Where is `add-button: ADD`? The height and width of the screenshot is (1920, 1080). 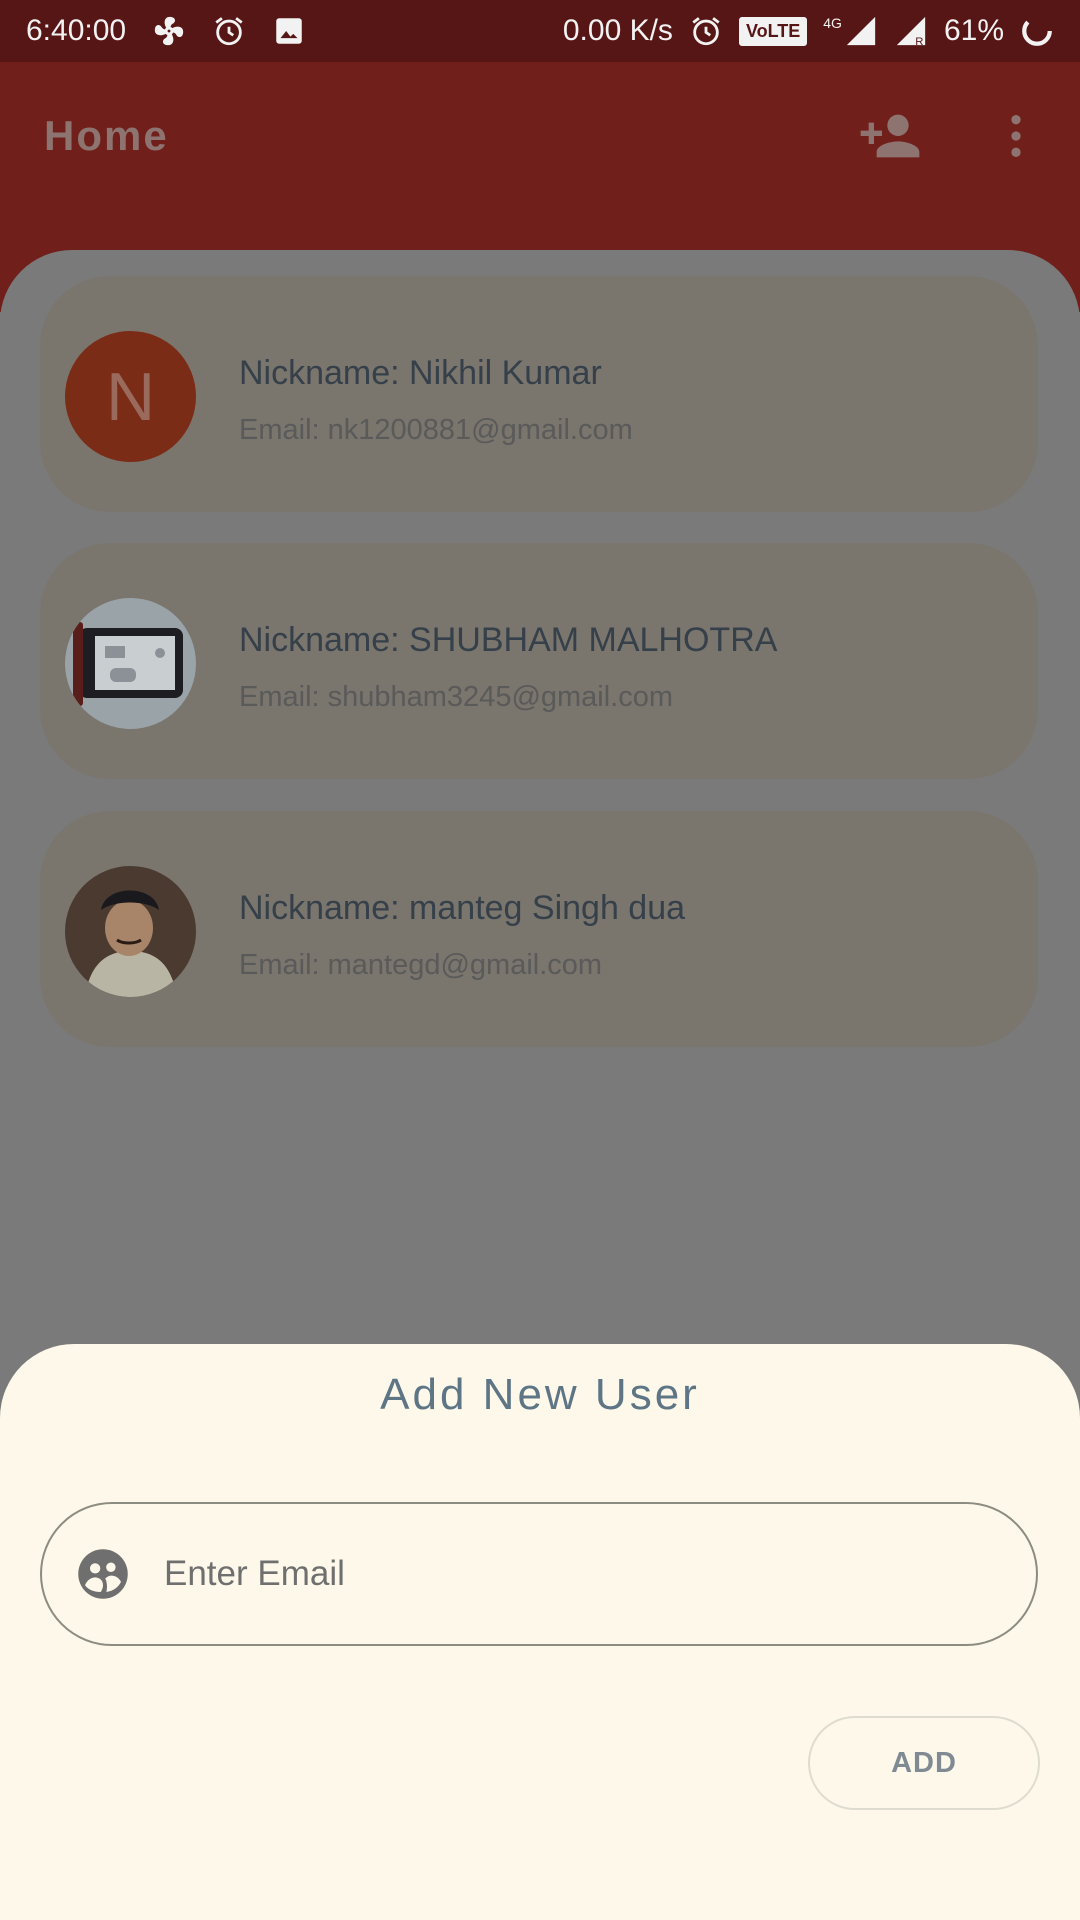 add-button: ADD is located at coordinates (924, 1763).